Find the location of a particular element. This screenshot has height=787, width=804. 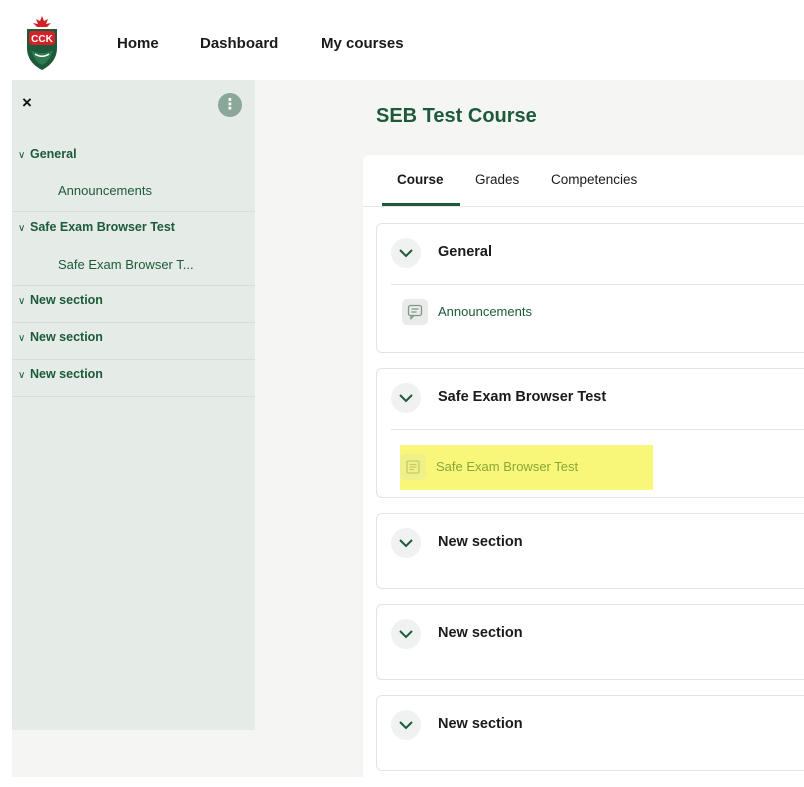

page-title: SEB Test Course is located at coordinates (456, 116).